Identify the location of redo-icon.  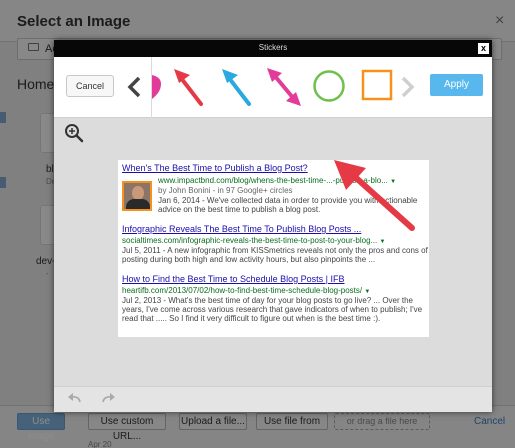
(109, 399).